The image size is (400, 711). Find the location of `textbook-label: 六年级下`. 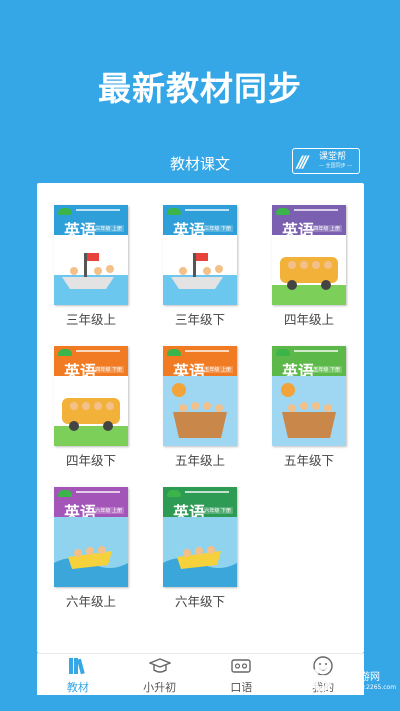

textbook-label: 六年级下 is located at coordinates (199, 601).